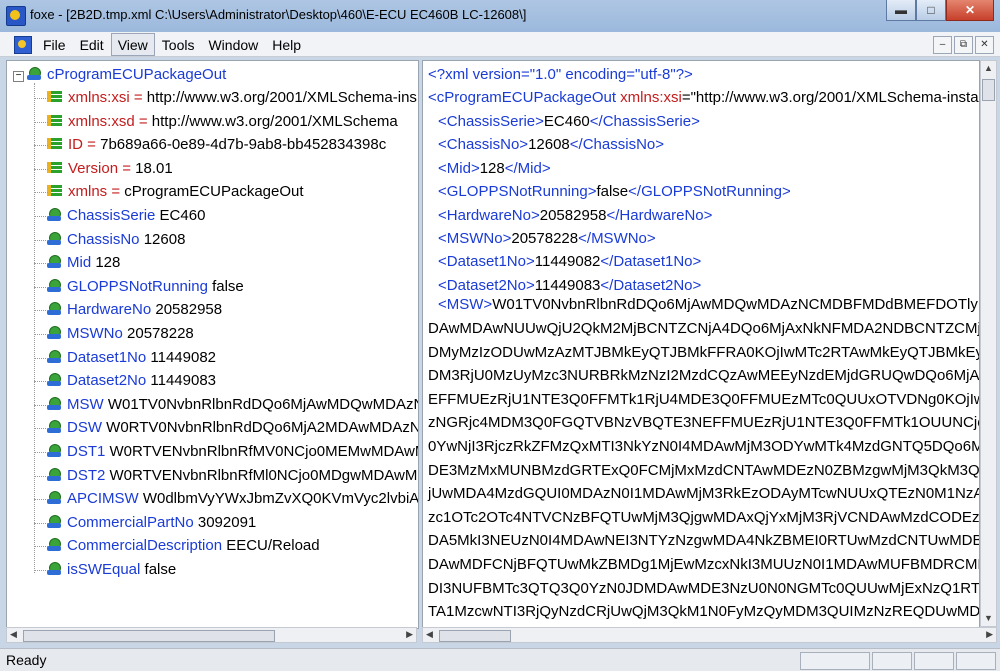 This screenshot has height=671, width=1000. What do you see at coordinates (183, 357) in the screenshot?
I see `element-value: 11449082` at bounding box center [183, 357].